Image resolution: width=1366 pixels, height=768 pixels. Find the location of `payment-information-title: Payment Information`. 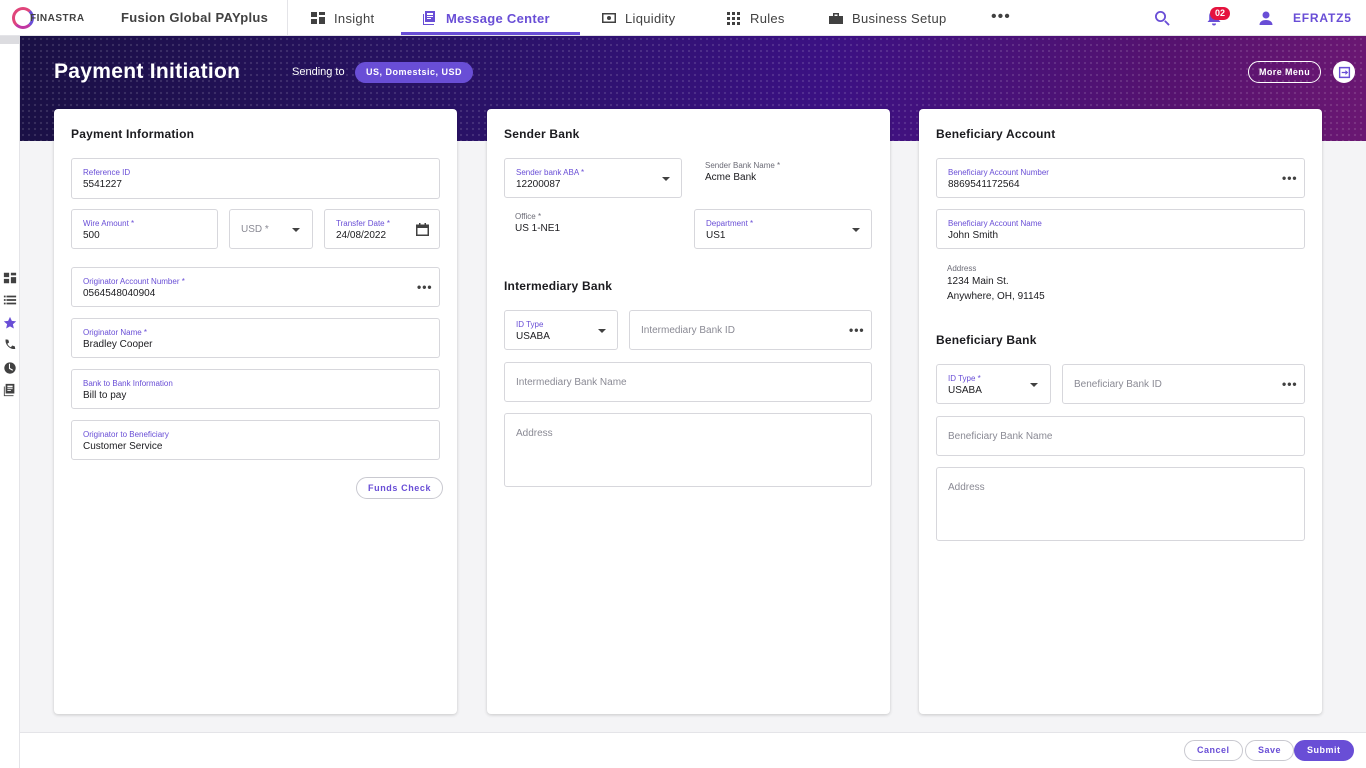

payment-information-title: Payment Information is located at coordinates (133, 134).